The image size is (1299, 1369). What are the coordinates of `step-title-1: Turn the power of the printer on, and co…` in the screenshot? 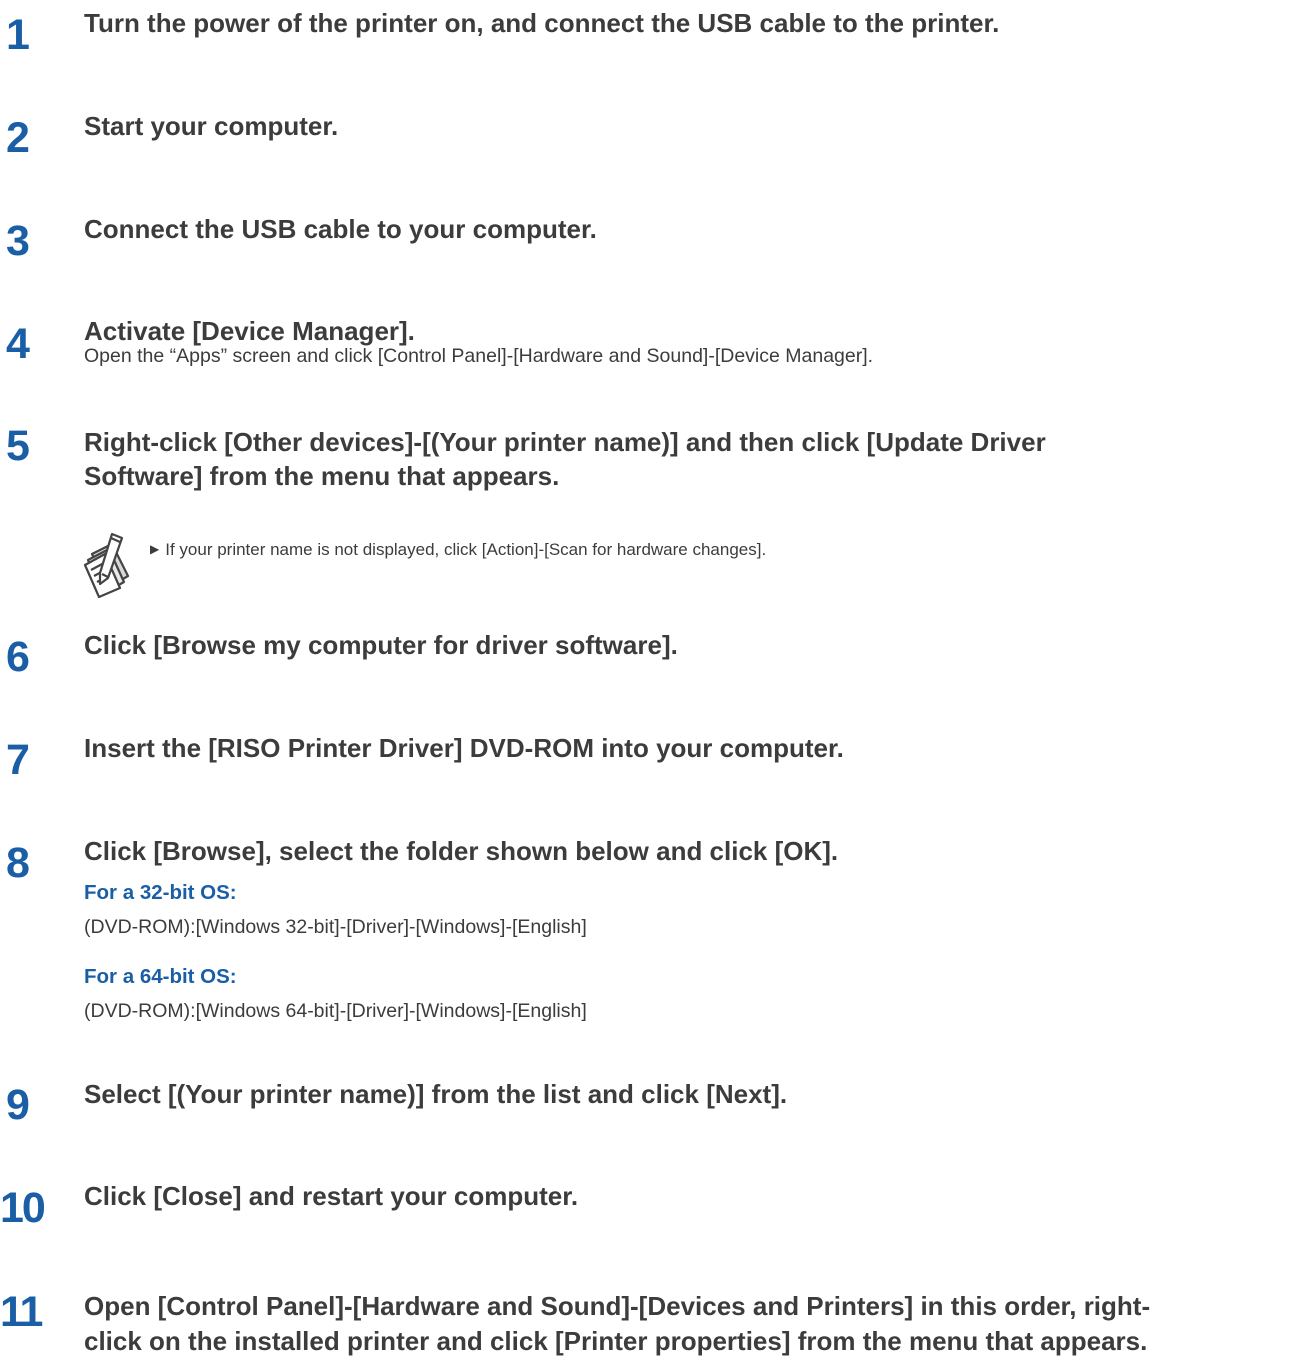 It's located at (542, 23).